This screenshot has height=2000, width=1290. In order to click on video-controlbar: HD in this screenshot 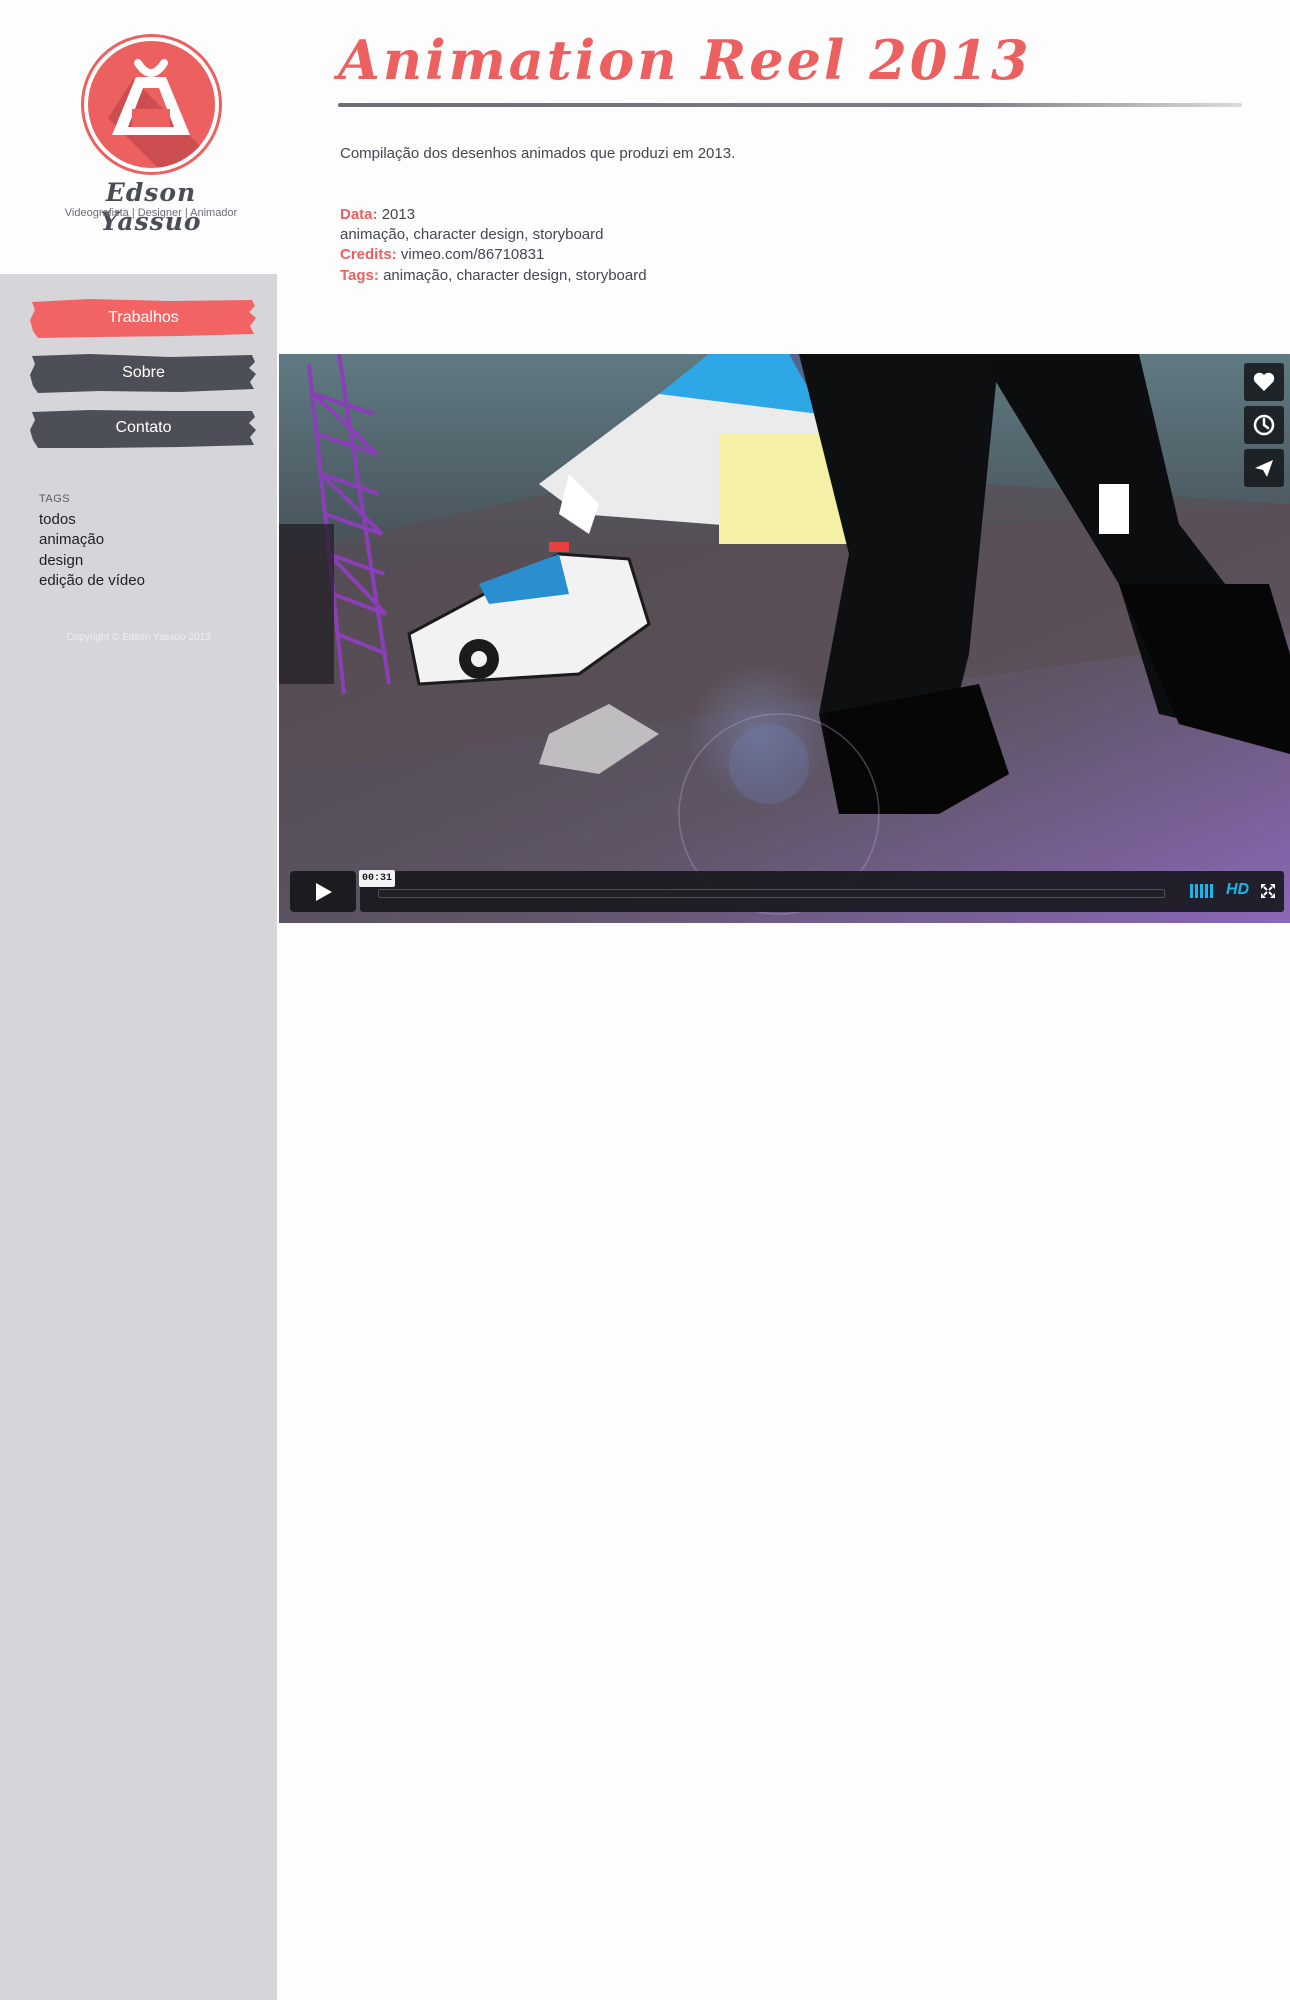, I will do `click(822, 891)`.